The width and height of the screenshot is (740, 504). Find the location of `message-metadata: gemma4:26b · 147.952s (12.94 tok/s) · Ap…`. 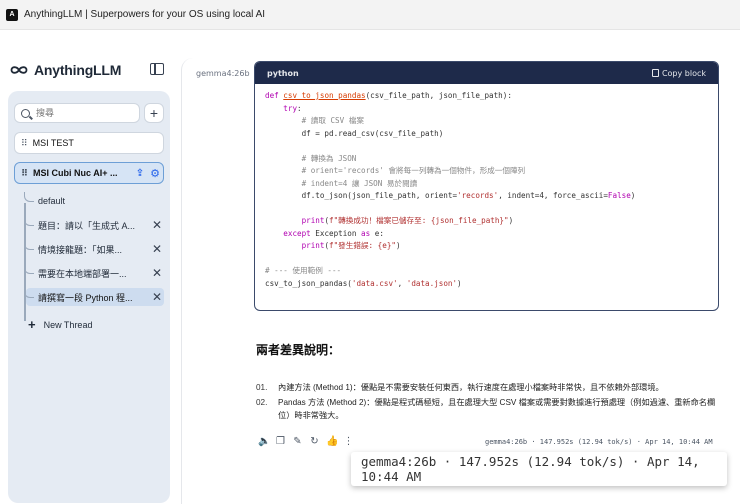

message-metadata: gemma4:26b · 147.952s (12.94 tok/s) · Ap… is located at coordinates (599, 442).